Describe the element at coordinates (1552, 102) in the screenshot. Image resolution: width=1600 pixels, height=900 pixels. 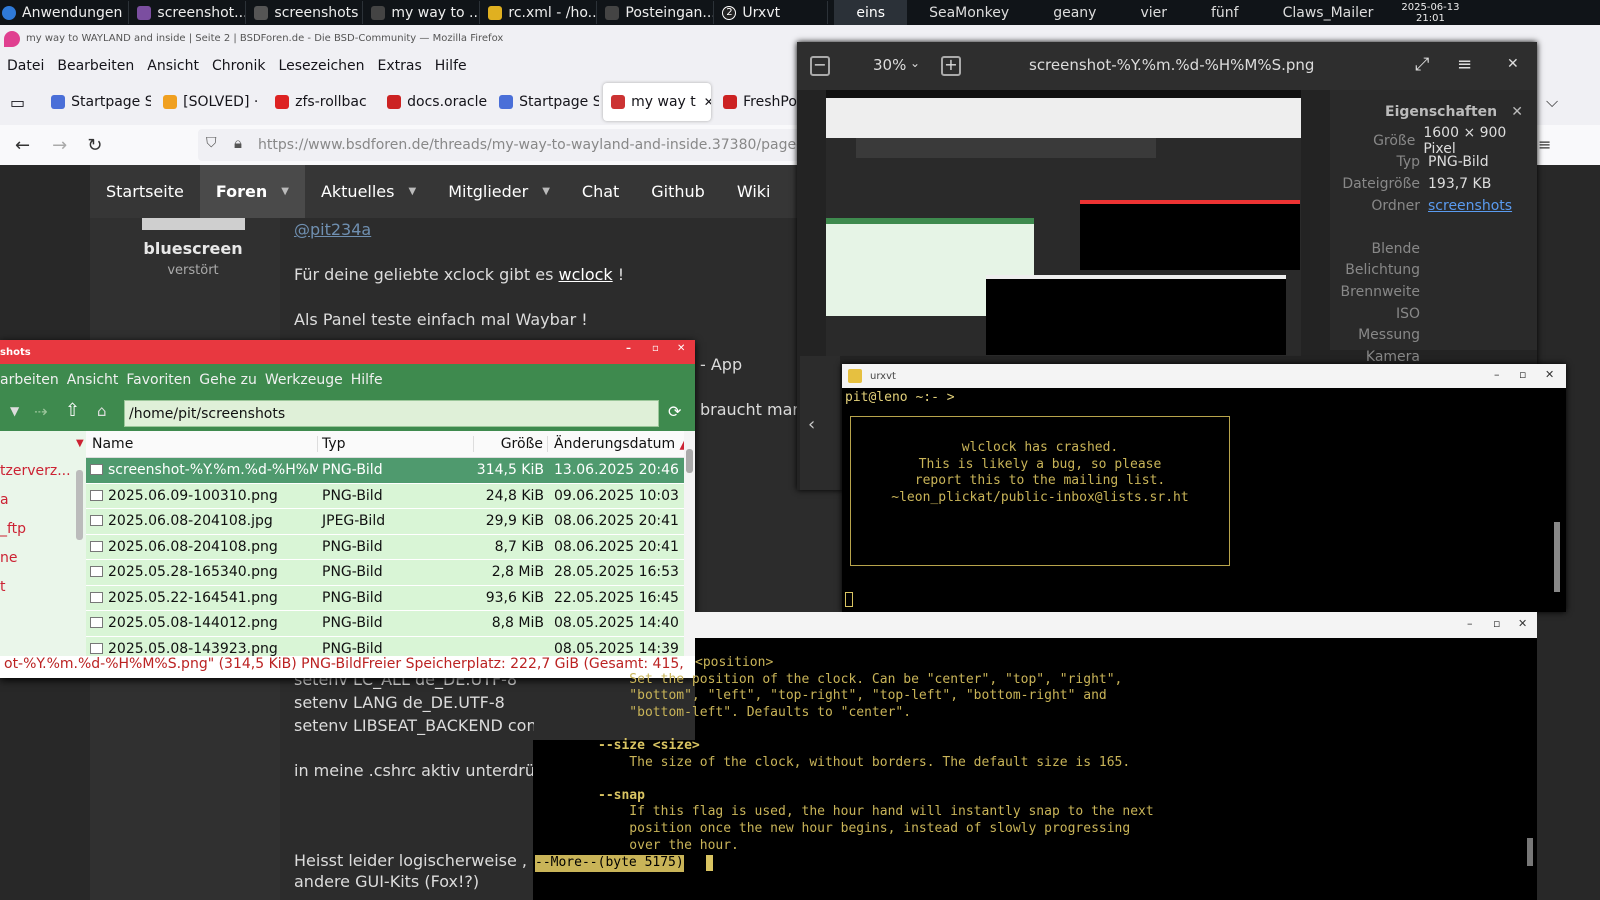
I see `list-tabs-icon: ⌵` at that location.